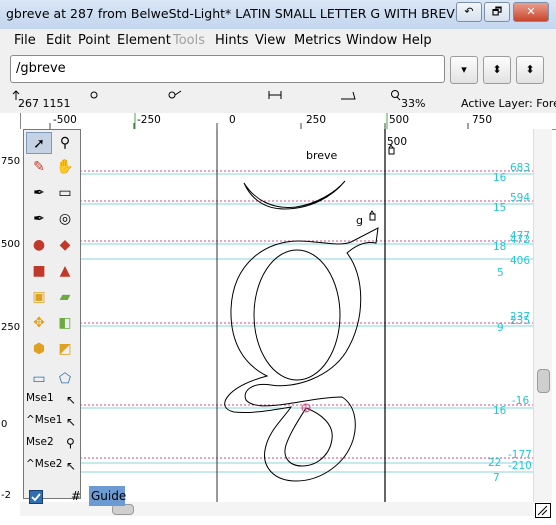 This screenshot has width=556, height=525. What do you see at coordinates (65, 167) in the screenshot?
I see `hand-tool-icon: ✋` at bounding box center [65, 167].